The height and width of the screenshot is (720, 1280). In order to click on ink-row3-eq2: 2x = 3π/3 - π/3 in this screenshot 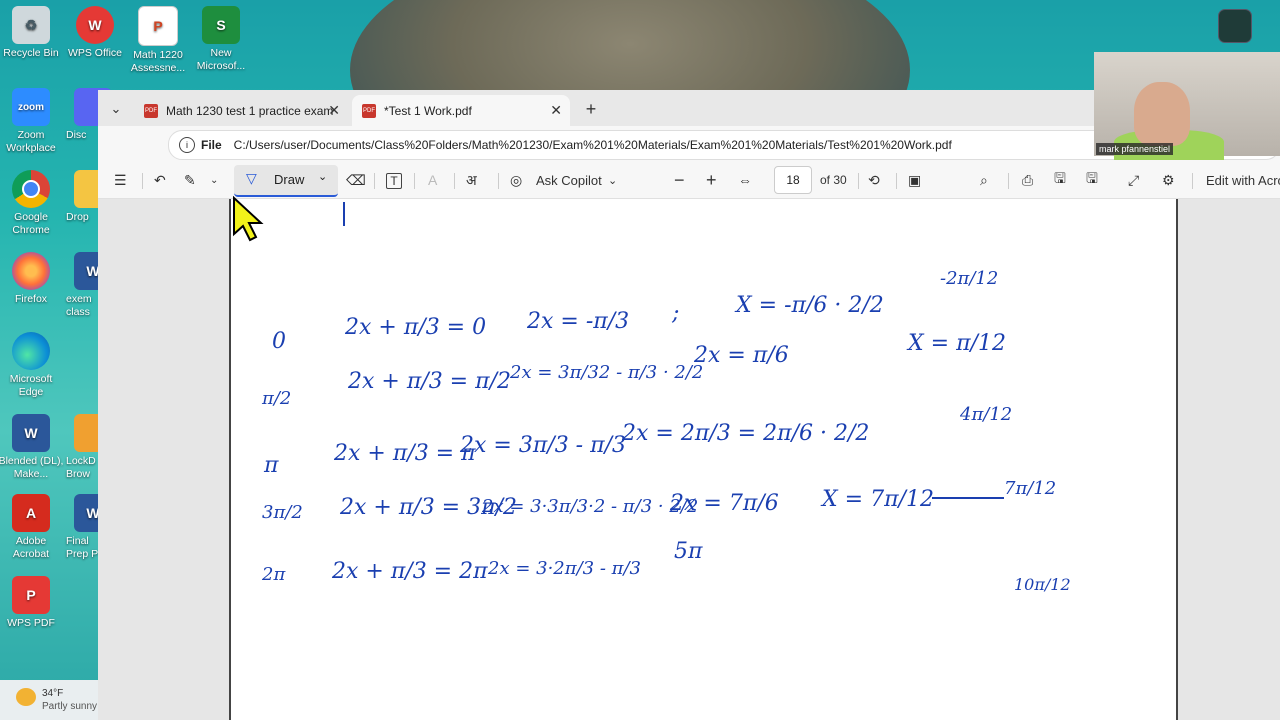, I will do `click(542, 445)`.